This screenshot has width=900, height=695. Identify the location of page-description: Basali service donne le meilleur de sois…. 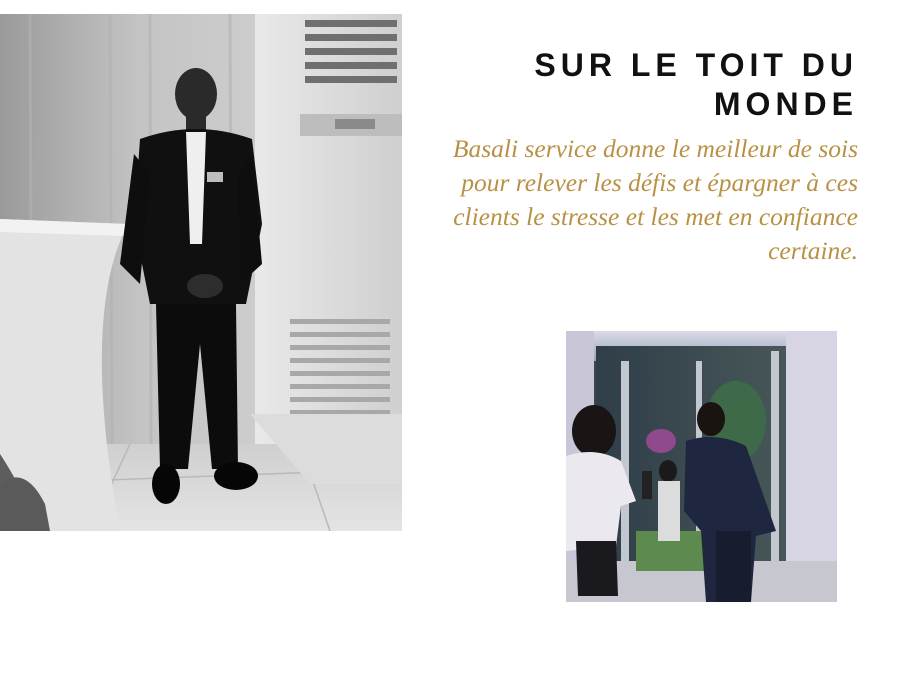
(655, 199).